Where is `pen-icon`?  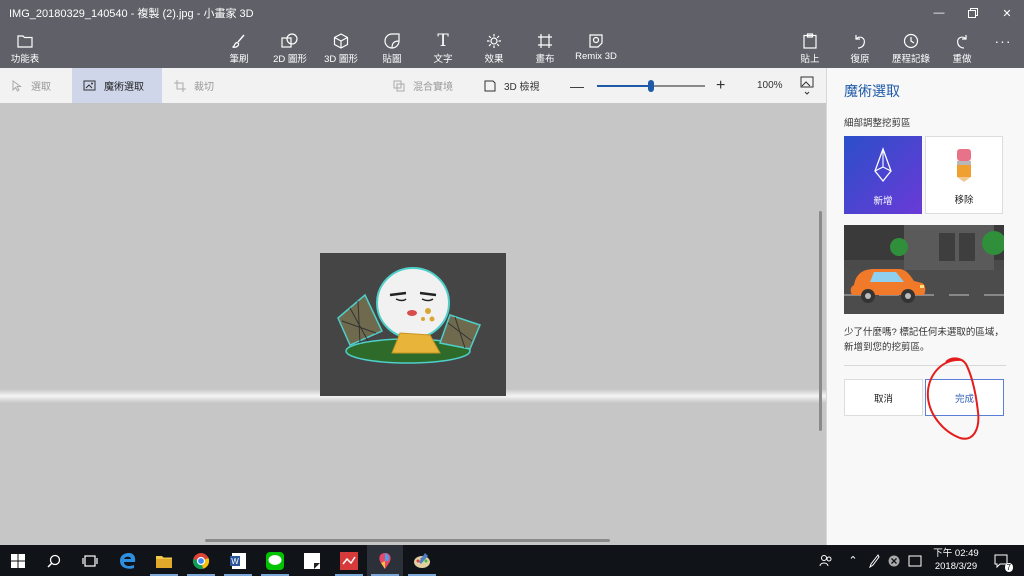 pen-icon is located at coordinates (874, 560).